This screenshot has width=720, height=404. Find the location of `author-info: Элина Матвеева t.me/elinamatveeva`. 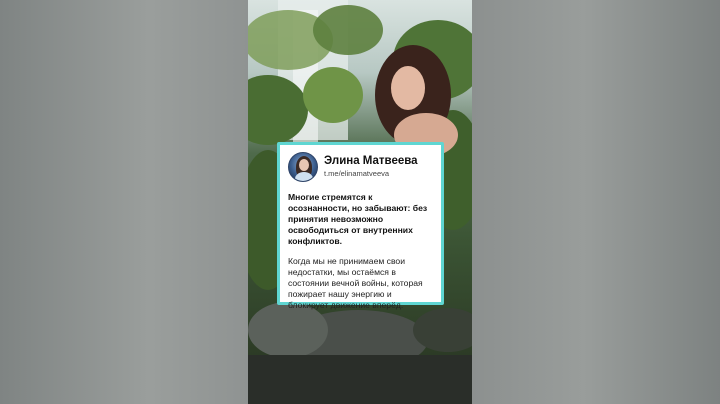

author-info: Элина Матвеева t.me/elinamatveeva is located at coordinates (371, 167).